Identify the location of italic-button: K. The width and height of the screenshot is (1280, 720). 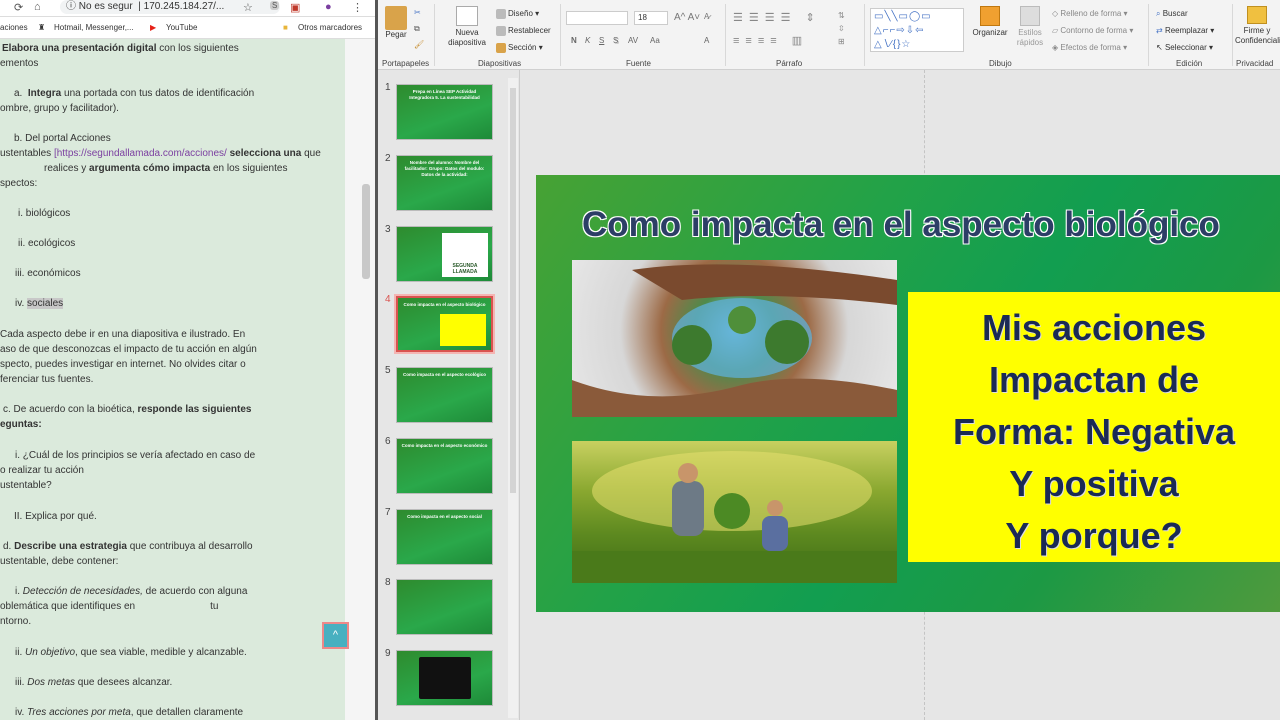
(587, 40).